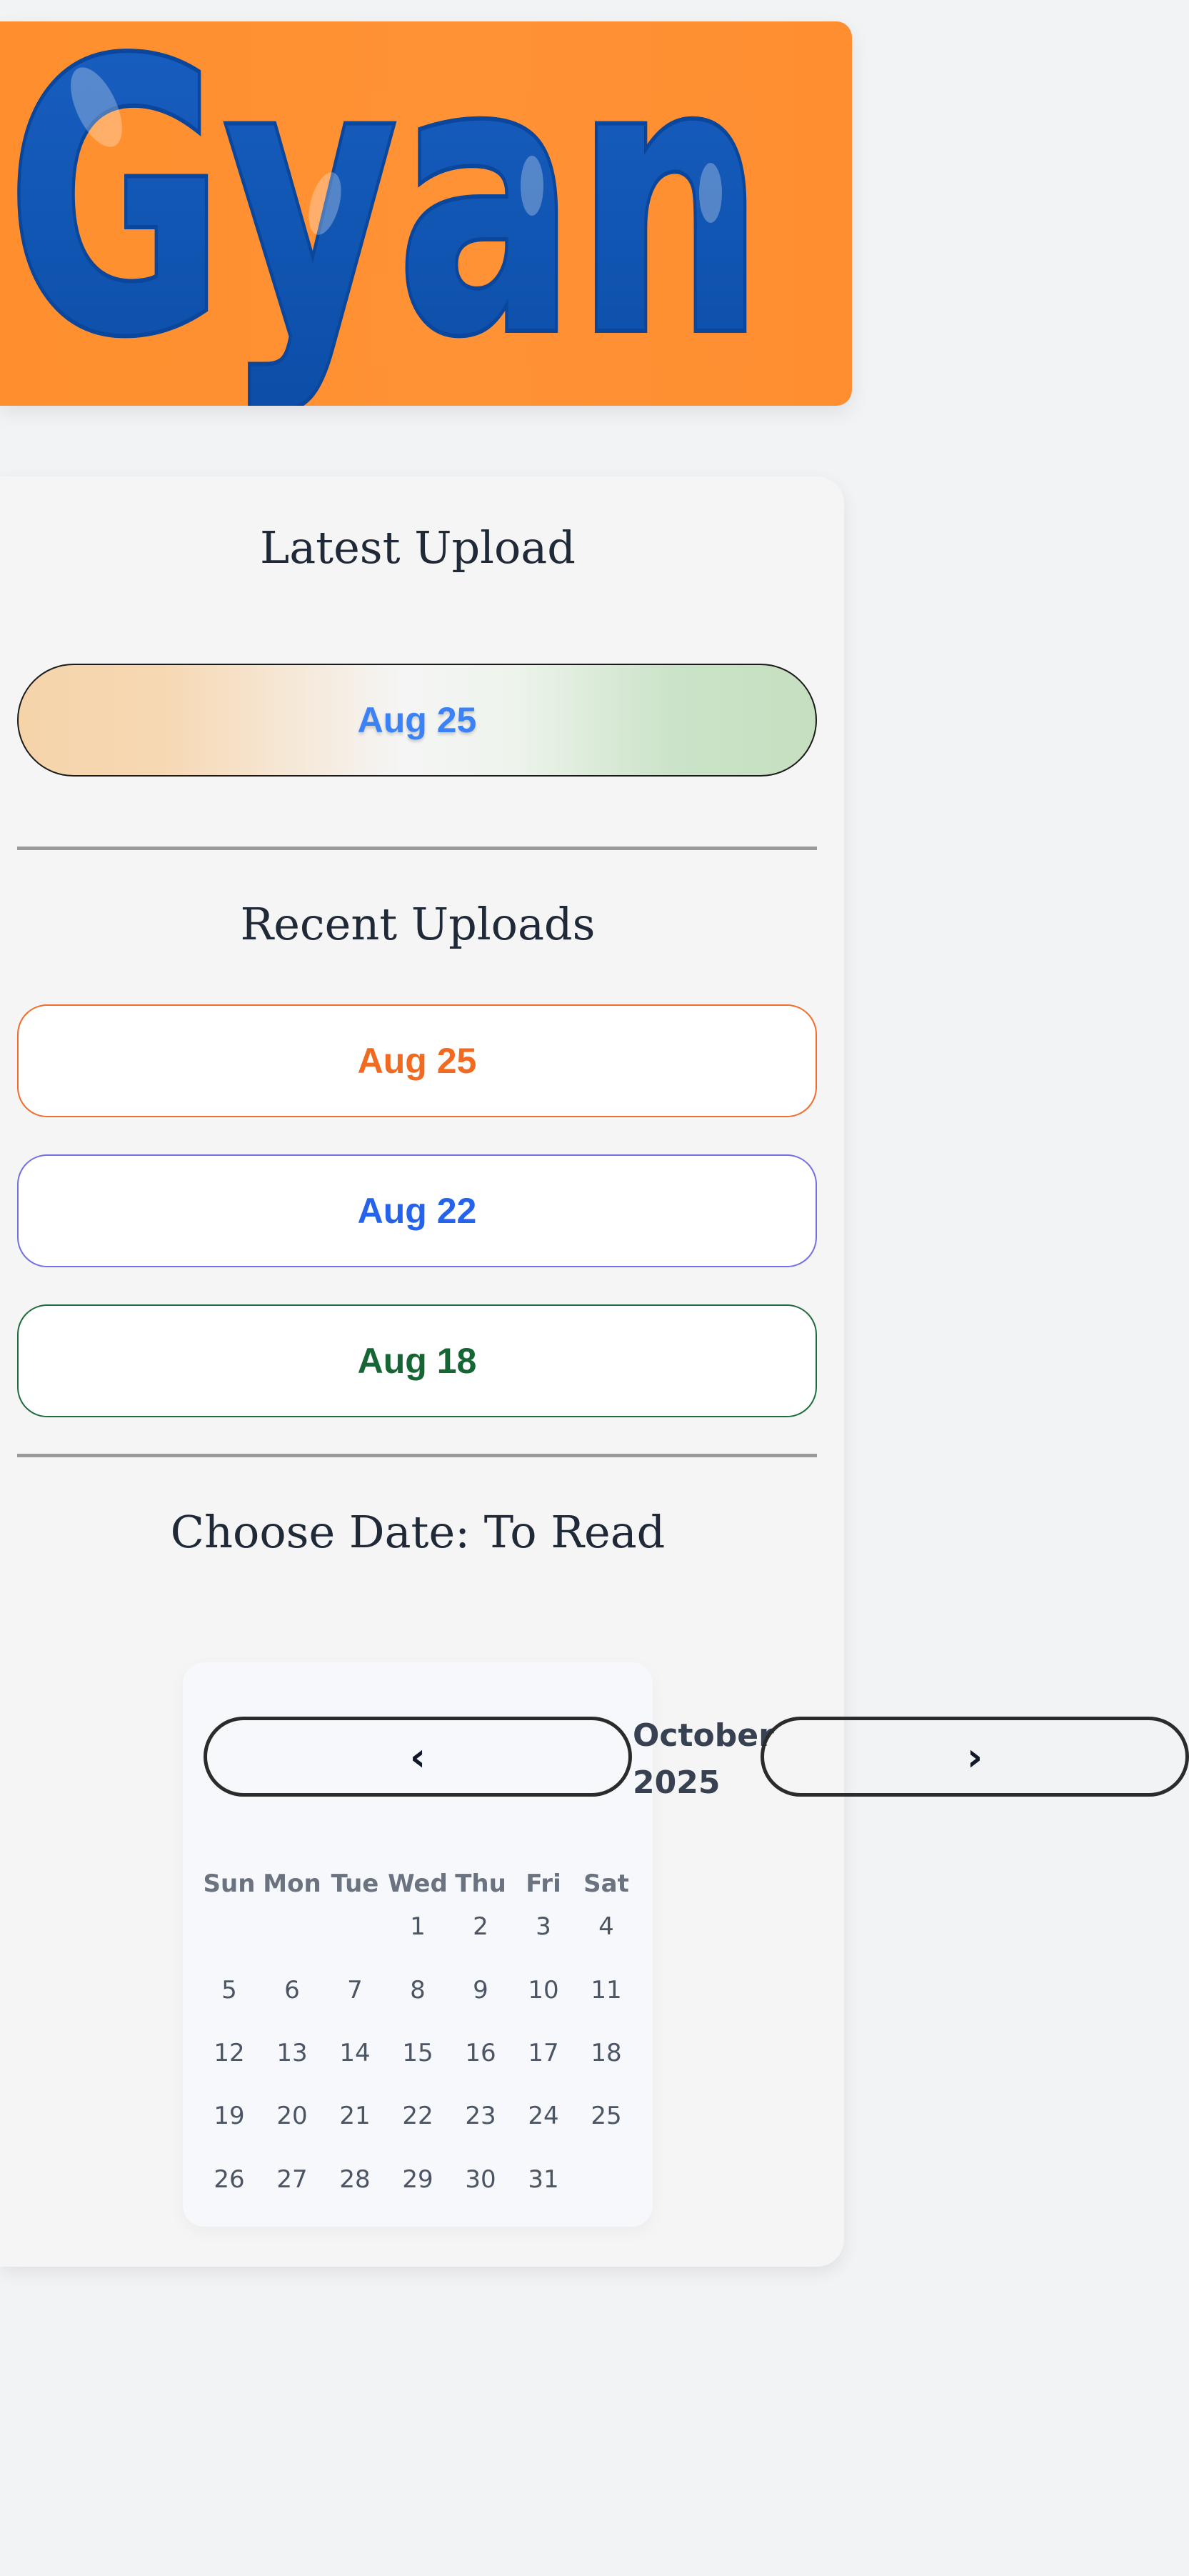 The height and width of the screenshot is (2576, 1189). What do you see at coordinates (417, 721) in the screenshot?
I see `latest-upload-button: Aug 25` at bounding box center [417, 721].